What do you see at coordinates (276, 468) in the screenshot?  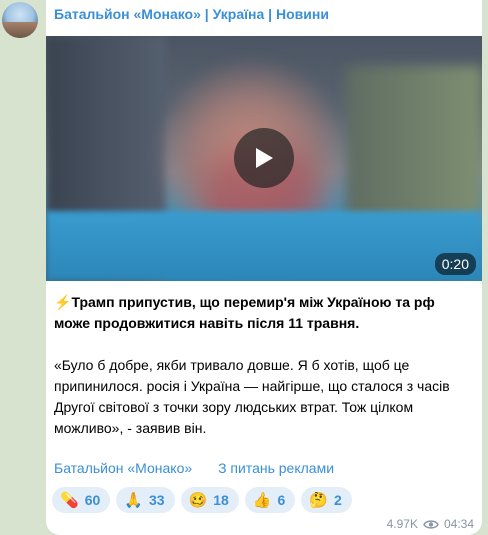 I see `ads-link: З питань реклами` at bounding box center [276, 468].